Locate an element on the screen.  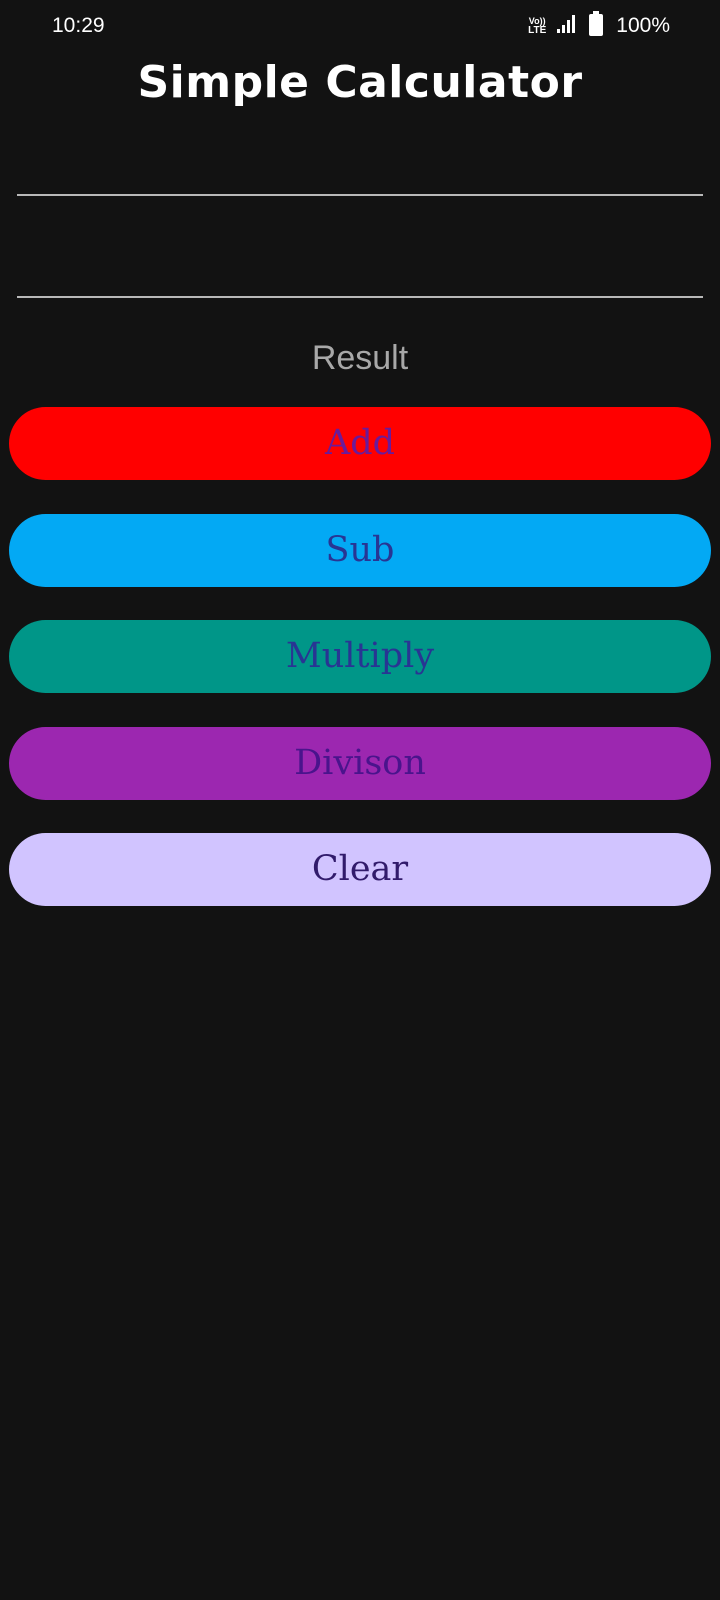
status-time: 10:29 is located at coordinates (78, 25).